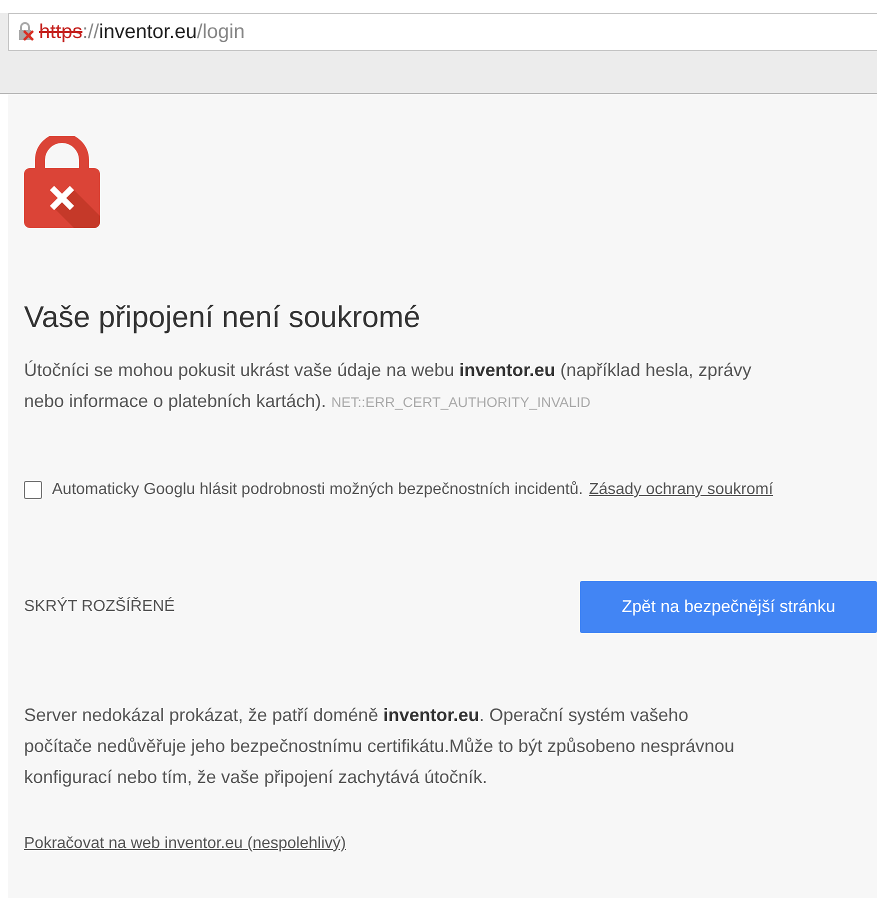 This screenshot has width=877, height=898. What do you see at coordinates (142, 32) in the screenshot?
I see `url-text: https://inventor.eu/login` at bounding box center [142, 32].